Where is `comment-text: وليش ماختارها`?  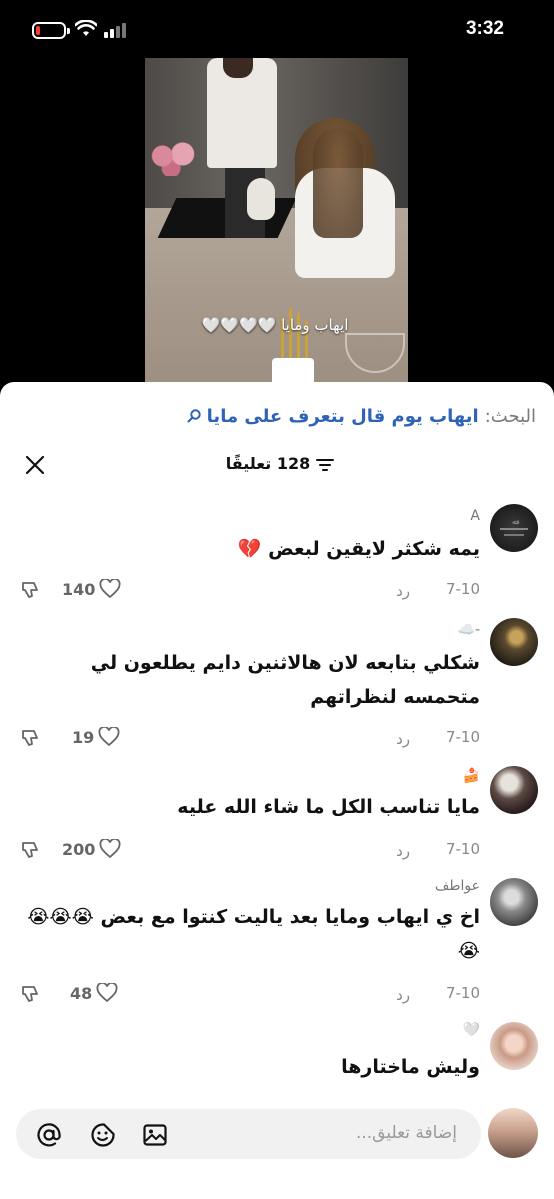 comment-text: وليش ماختارها is located at coordinates (410, 1067).